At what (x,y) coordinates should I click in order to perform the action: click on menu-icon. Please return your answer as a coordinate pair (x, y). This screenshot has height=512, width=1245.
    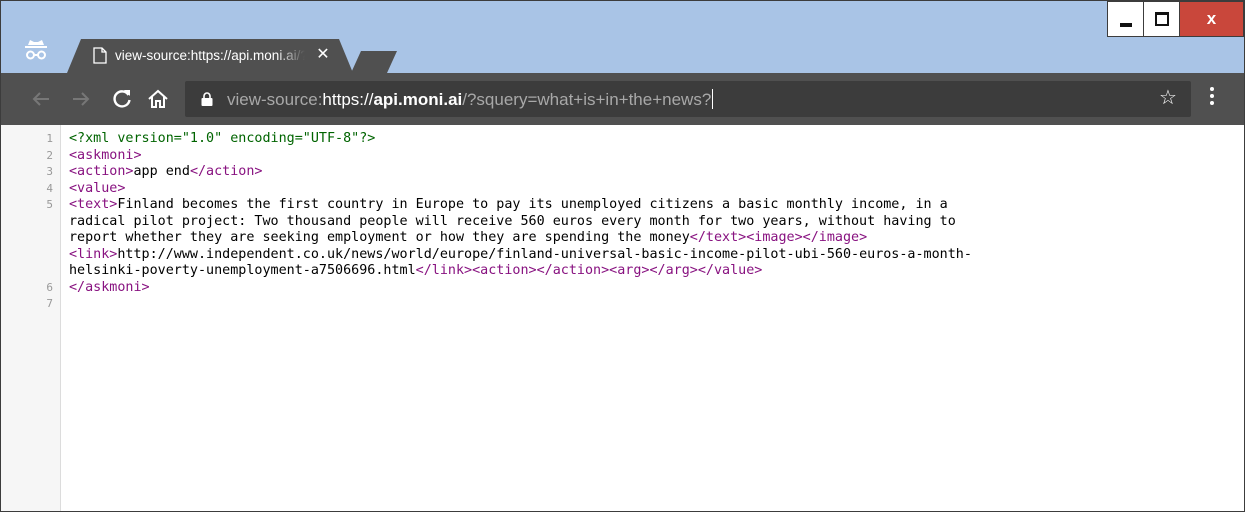
    Looking at the image, I should click on (1212, 99).